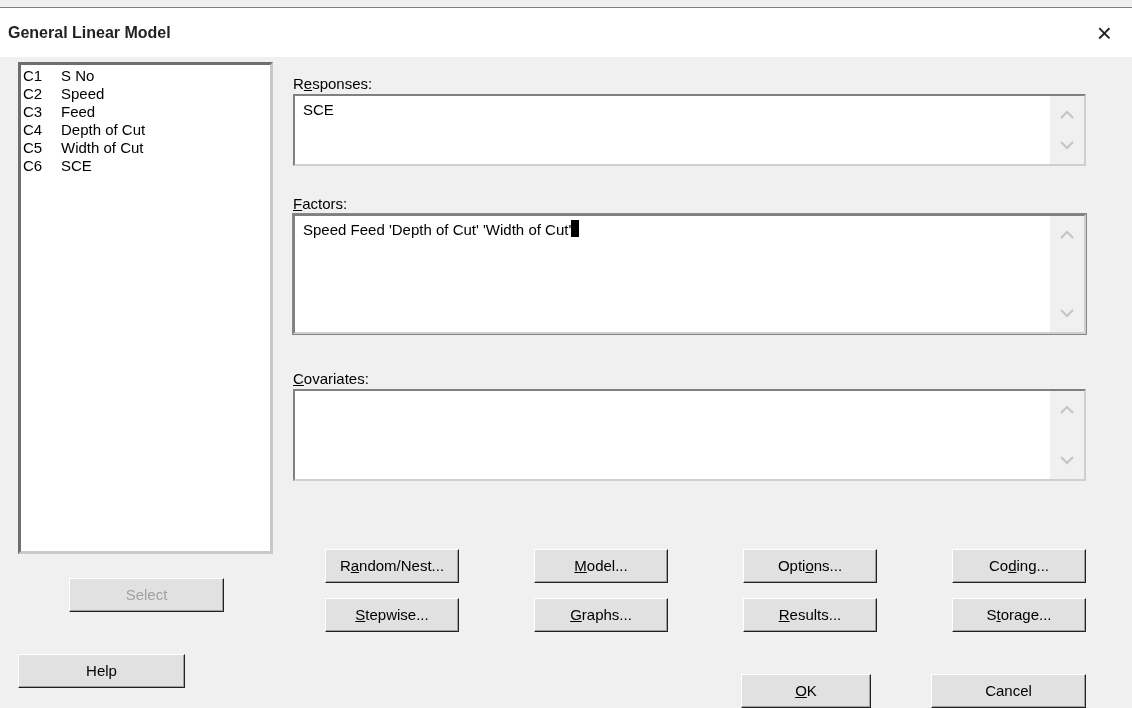  Describe the element at coordinates (575, 228) in the screenshot. I see `text-cursor-icon` at that location.